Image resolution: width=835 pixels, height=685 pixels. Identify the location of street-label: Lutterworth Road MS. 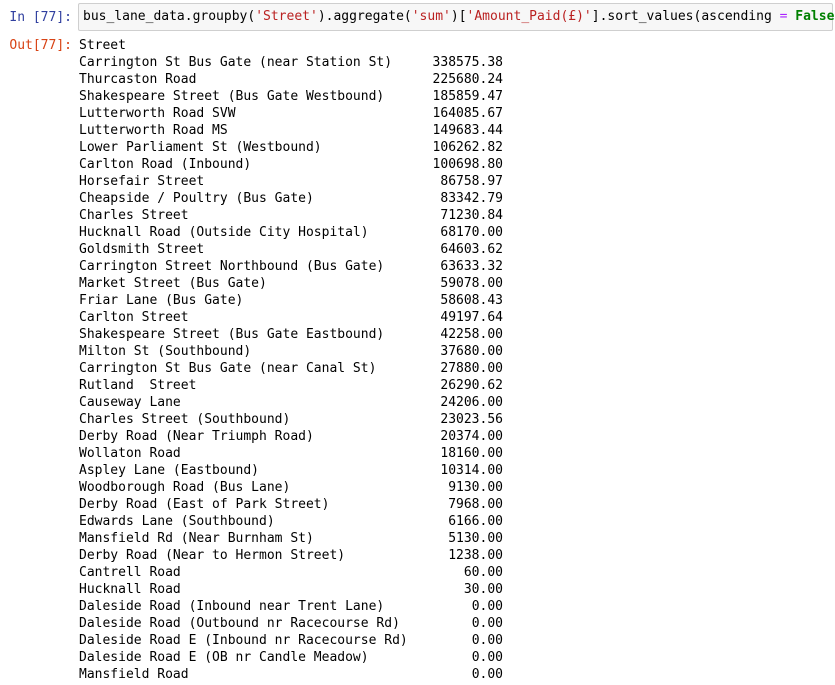
(153, 130).